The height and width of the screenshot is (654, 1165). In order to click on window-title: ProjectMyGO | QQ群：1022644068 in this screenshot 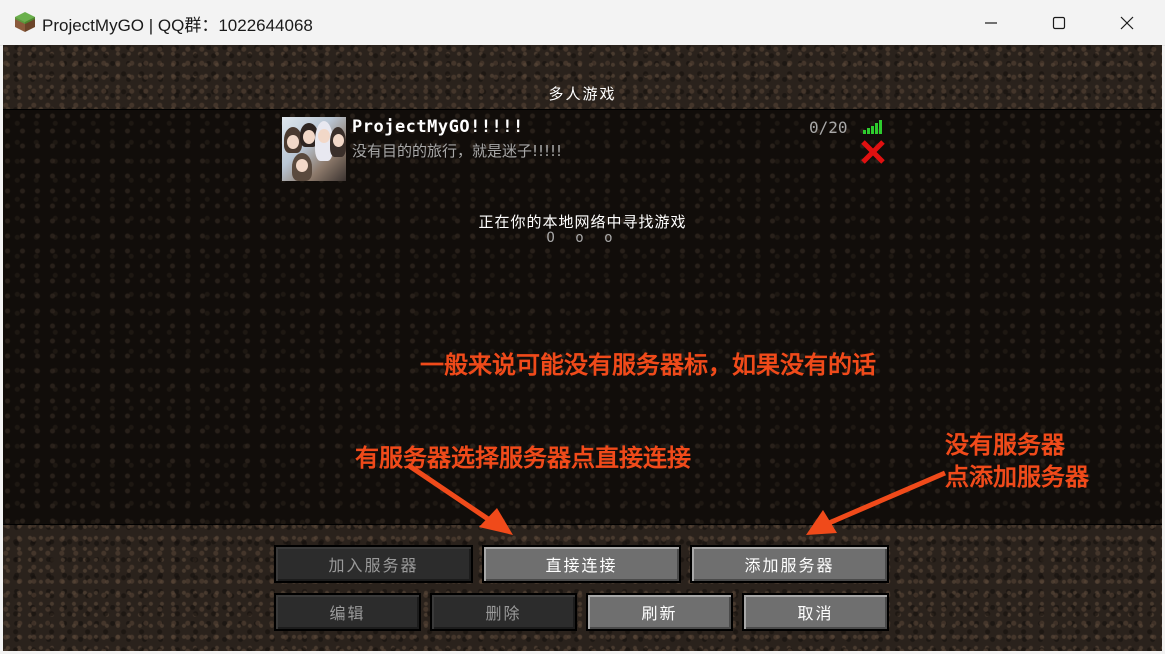, I will do `click(177, 25)`.